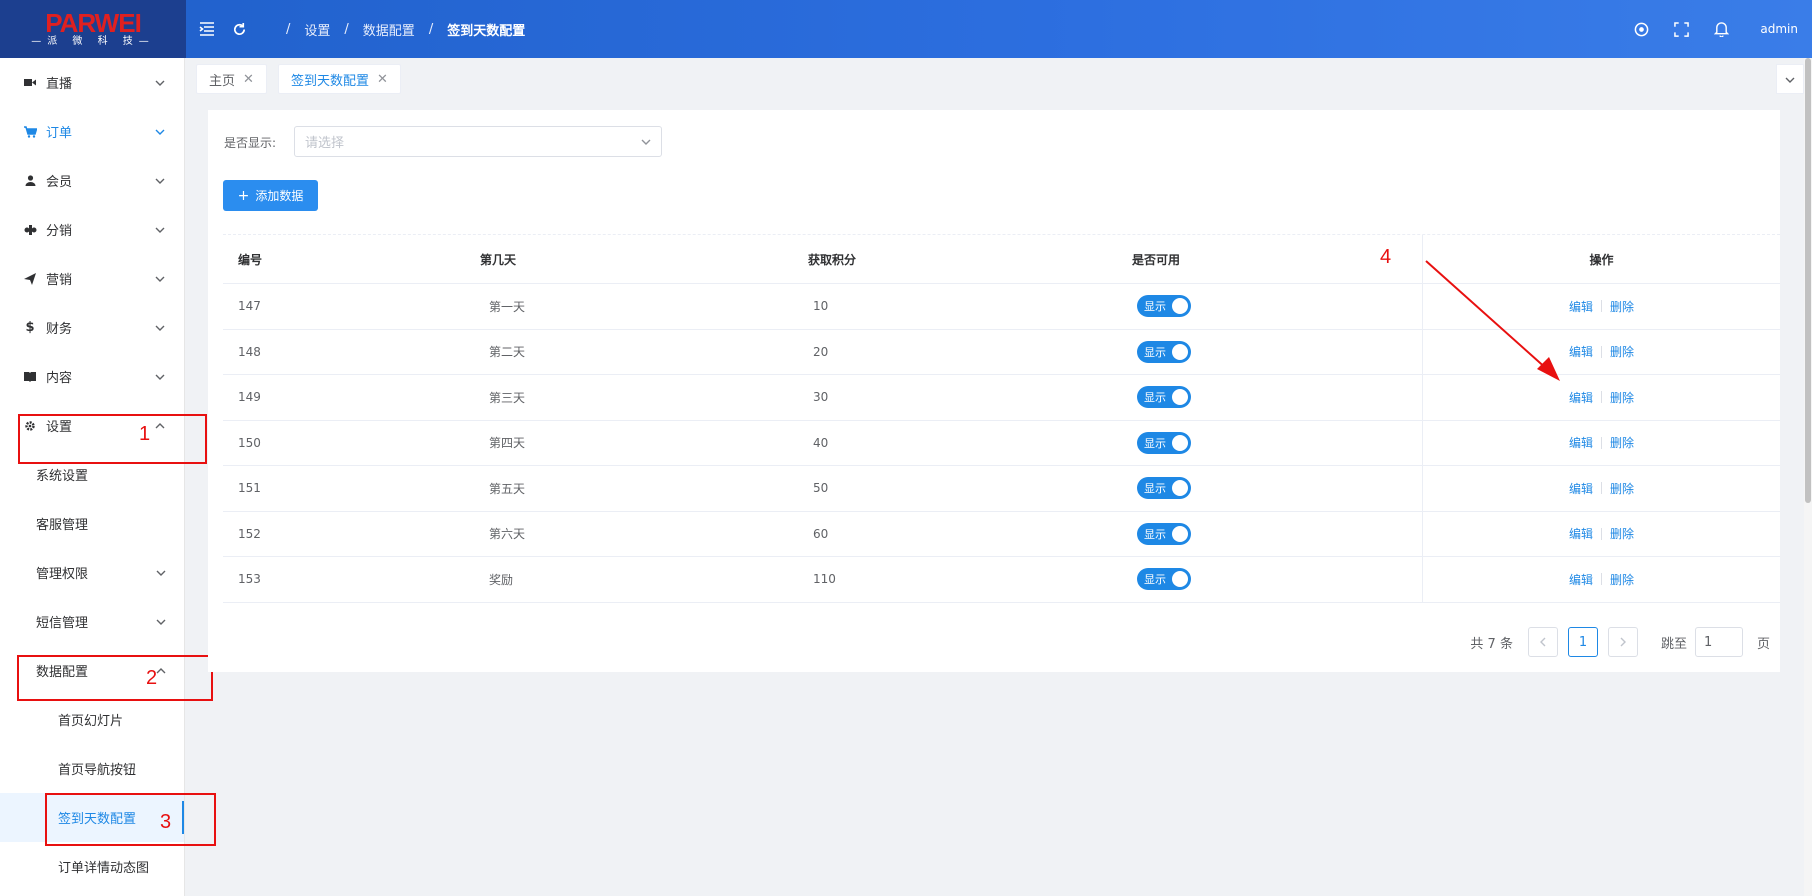 Image resolution: width=1812 pixels, height=896 pixels. Describe the element at coordinates (92, 376) in the screenshot. I see `sidebar-item-content: 内容` at that location.